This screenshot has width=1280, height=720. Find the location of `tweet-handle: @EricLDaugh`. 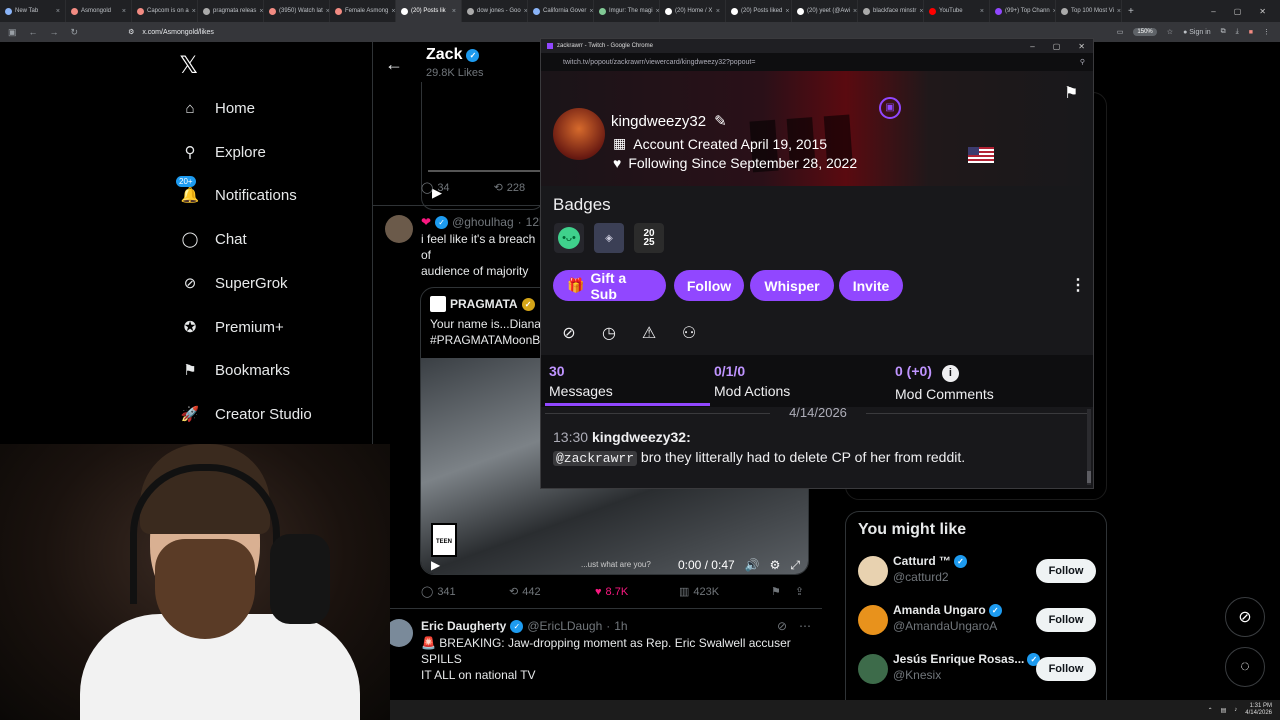

tweet-handle: @EricLDaugh is located at coordinates (564, 626).